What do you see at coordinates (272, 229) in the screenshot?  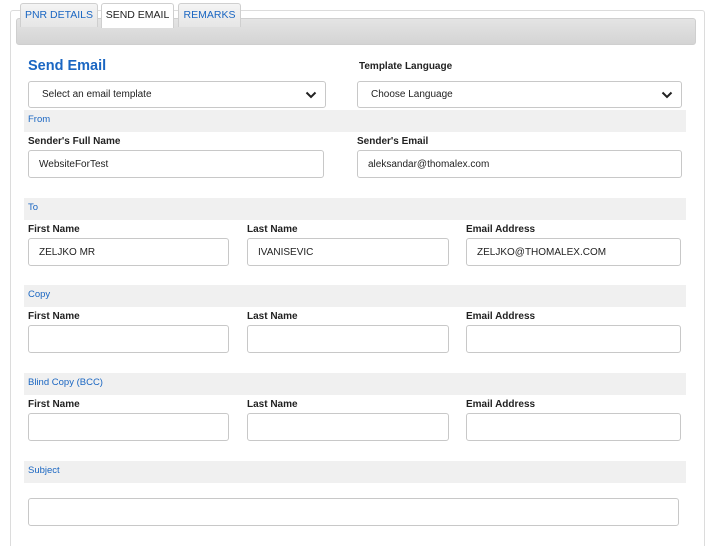 I see `to-last-name-label: Last Name` at bounding box center [272, 229].